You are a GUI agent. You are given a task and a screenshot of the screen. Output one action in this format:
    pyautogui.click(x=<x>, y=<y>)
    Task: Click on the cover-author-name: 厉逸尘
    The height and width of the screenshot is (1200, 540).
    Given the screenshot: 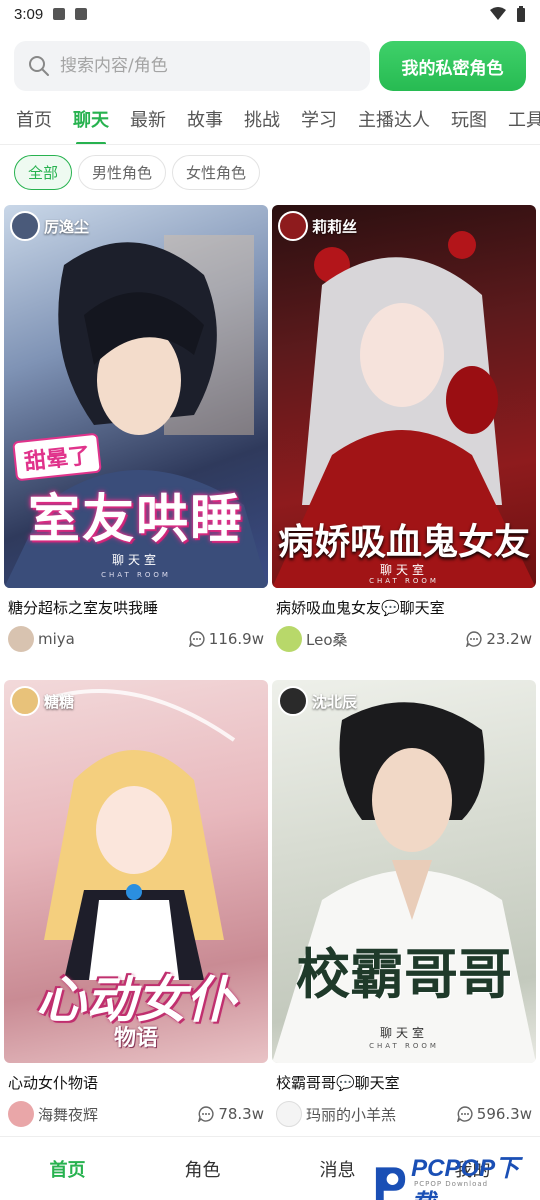 What is the action you would take?
    pyautogui.click(x=67, y=226)
    